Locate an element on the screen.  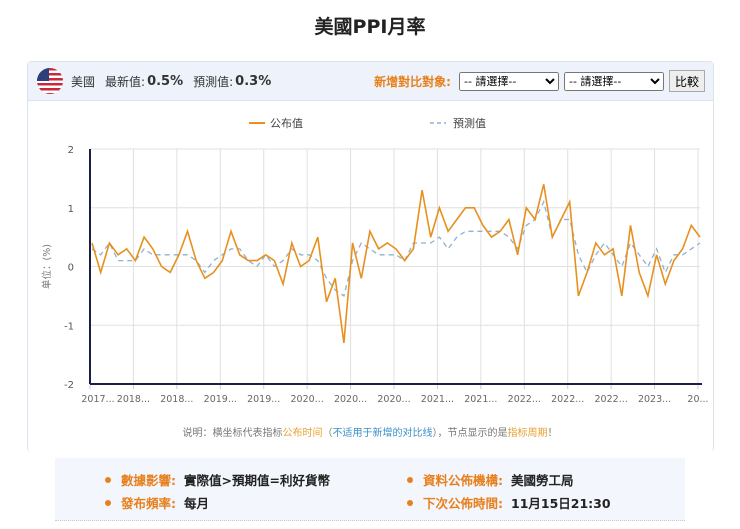
compare-select-1: -- 請選擇-- is located at coordinates (508, 81).